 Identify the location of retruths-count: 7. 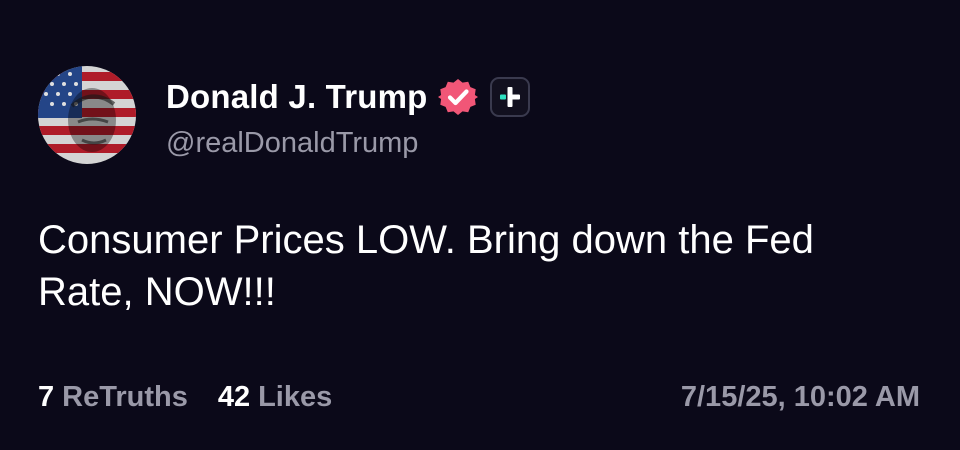
(46, 396).